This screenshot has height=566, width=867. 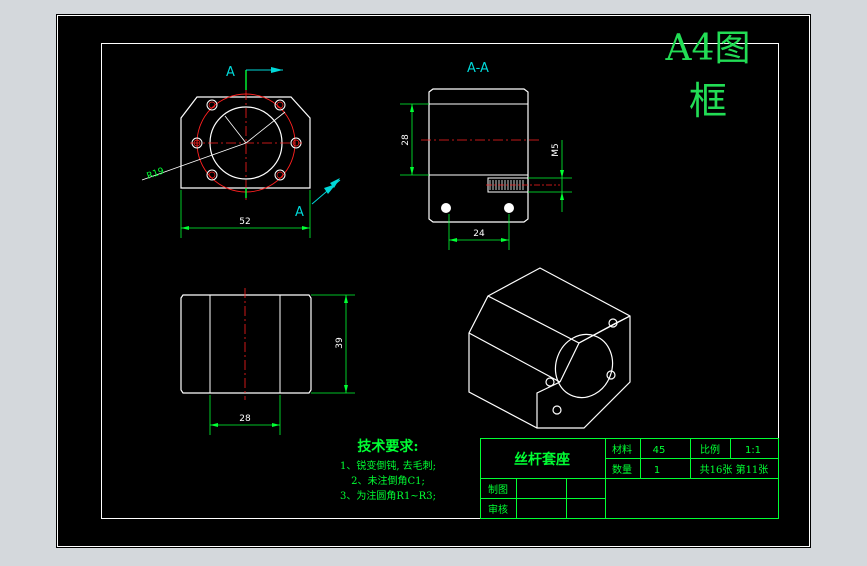 I want to click on checked-label: 审核, so click(x=498, y=509).